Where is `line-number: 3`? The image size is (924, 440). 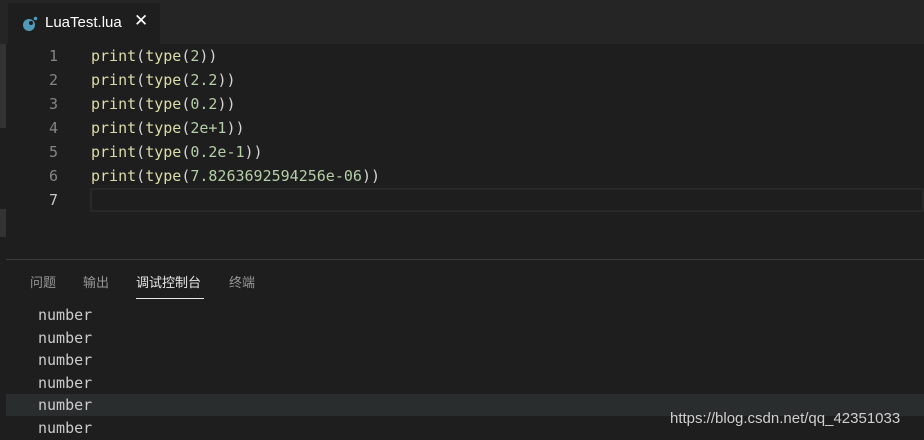
line-number: 3 is located at coordinates (53, 104).